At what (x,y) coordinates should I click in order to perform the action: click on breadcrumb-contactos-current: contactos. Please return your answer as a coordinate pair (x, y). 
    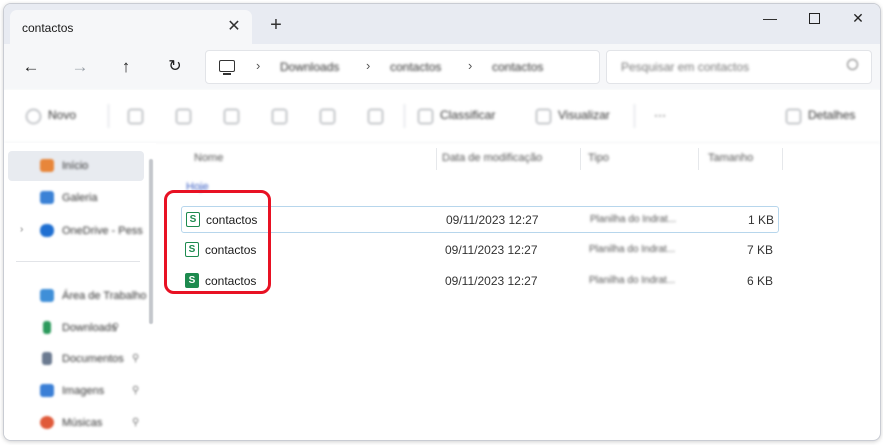
    Looking at the image, I should click on (517, 67).